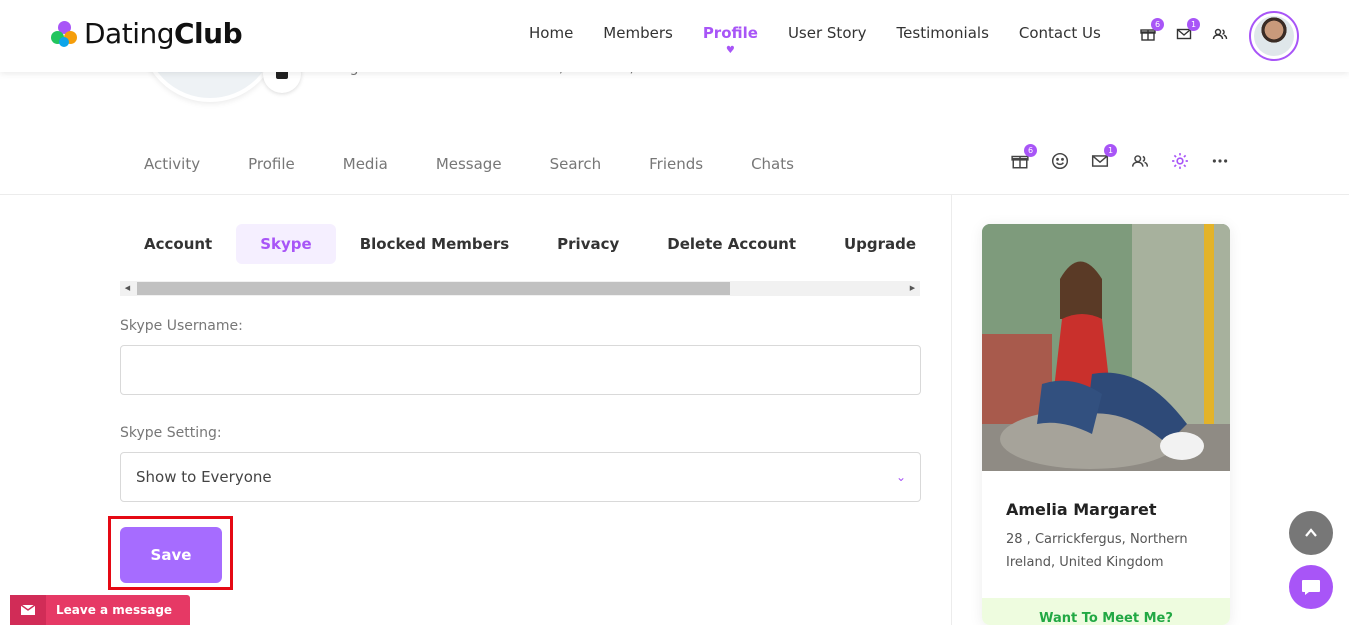 The height and width of the screenshot is (625, 1349). What do you see at coordinates (434, 244) in the screenshot?
I see `settings-tab-blocked-members: Blocked Members` at bounding box center [434, 244].